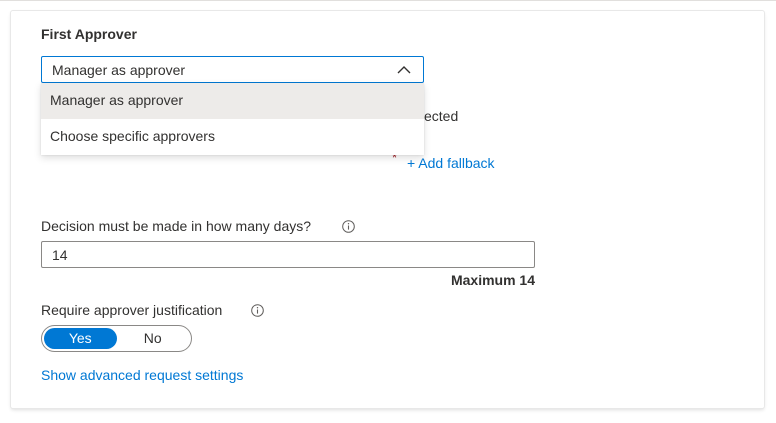  What do you see at coordinates (404, 70) in the screenshot?
I see `chevron-up-icon` at bounding box center [404, 70].